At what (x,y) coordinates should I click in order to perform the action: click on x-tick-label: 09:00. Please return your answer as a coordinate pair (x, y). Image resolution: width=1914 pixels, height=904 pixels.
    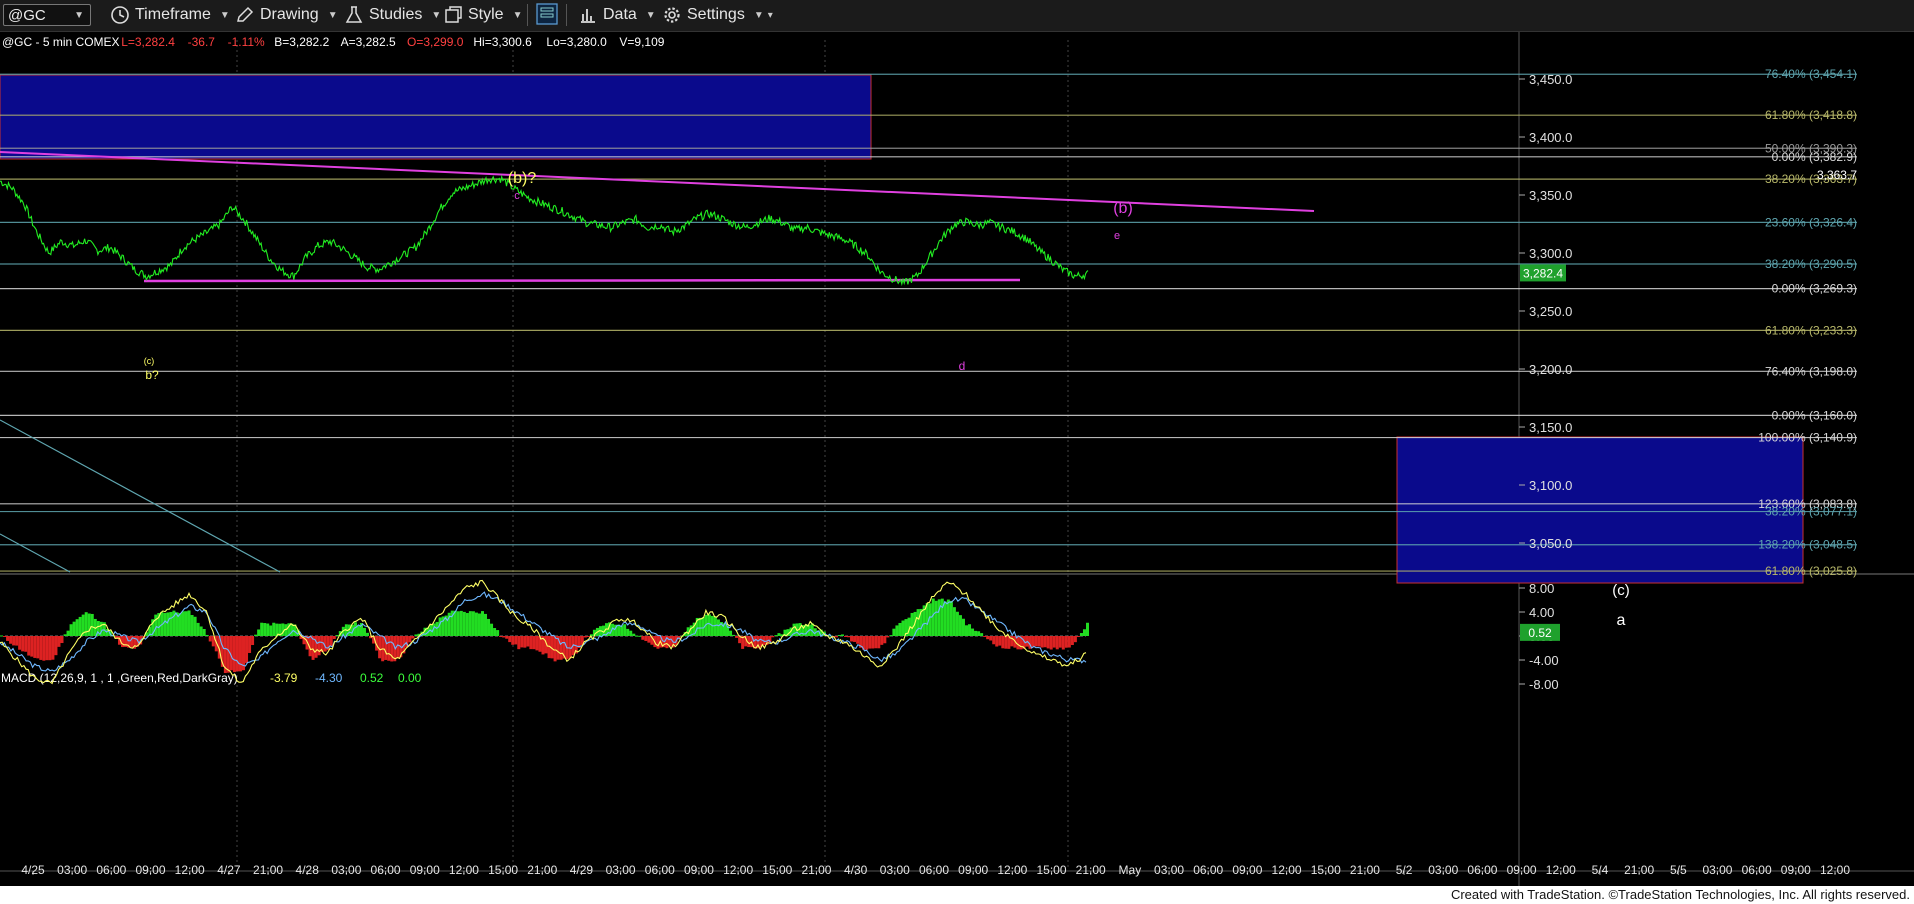
    Looking at the image, I should click on (425, 870).